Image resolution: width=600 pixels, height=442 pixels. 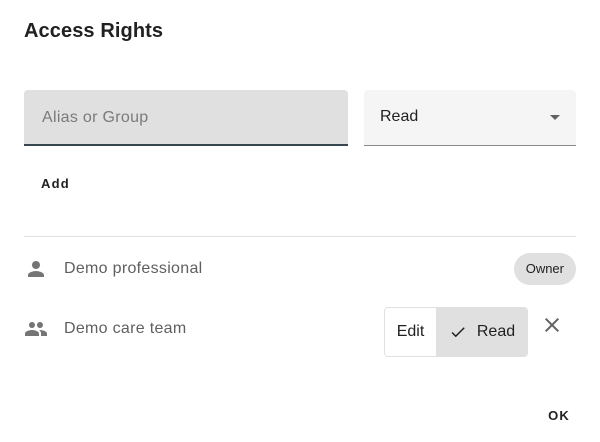 I want to click on person-icon, so click(x=36, y=269).